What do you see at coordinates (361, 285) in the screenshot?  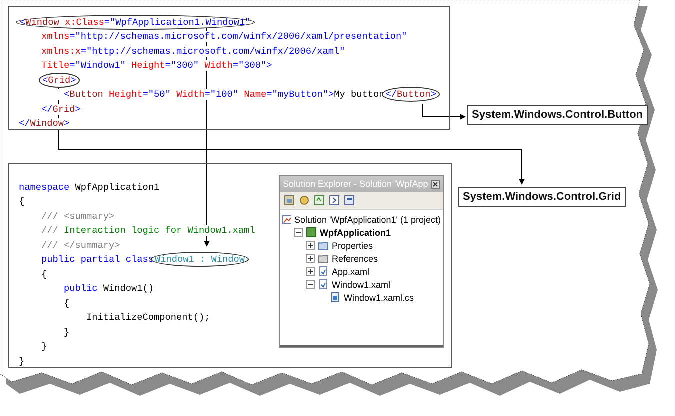 I see `tree-item: Window1.xaml` at bounding box center [361, 285].